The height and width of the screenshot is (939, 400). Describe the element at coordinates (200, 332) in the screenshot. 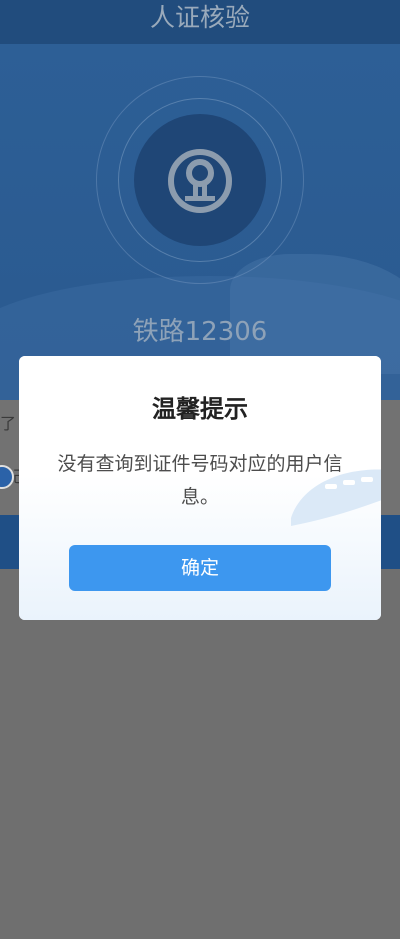

I see `brand-name: 铁路12306` at that location.